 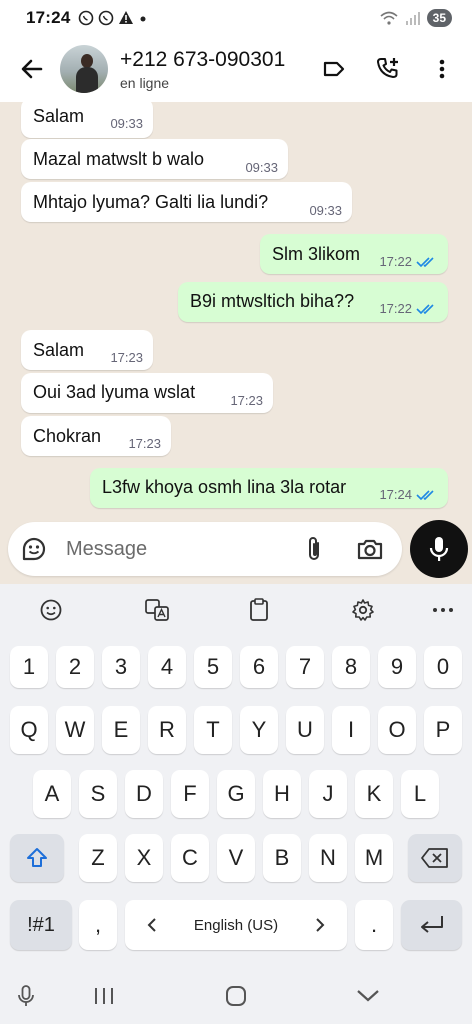 I want to click on key-c: C, so click(x=190, y=858).